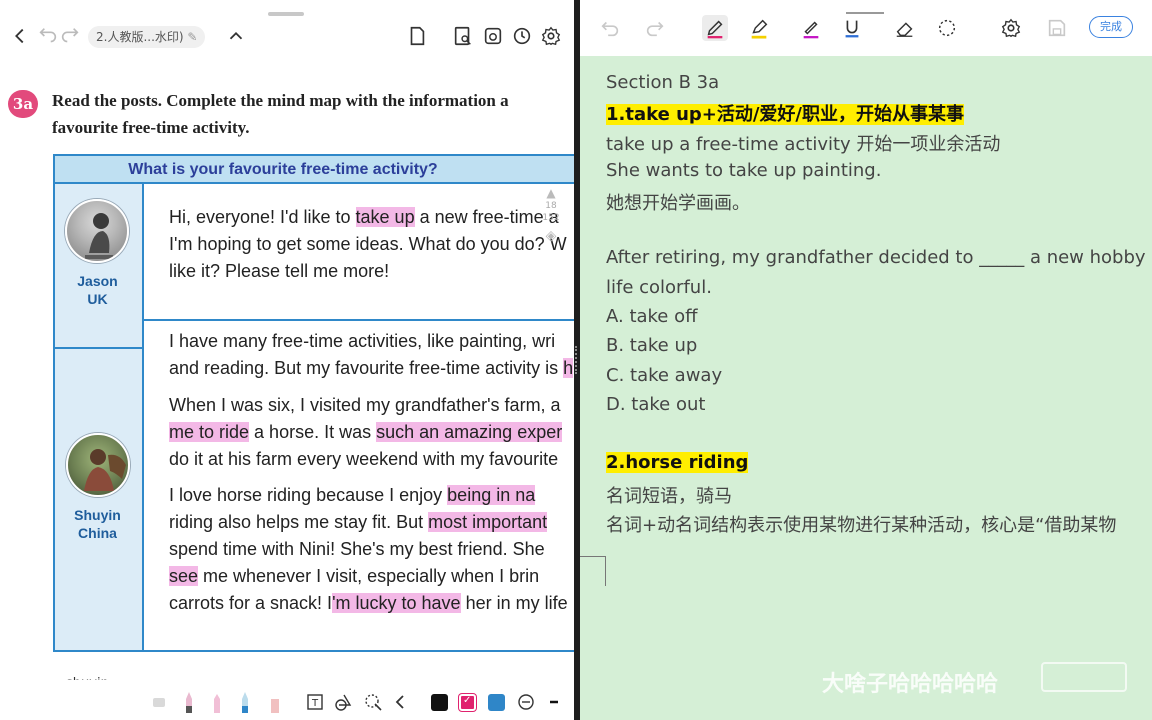  Describe the element at coordinates (1111, 27) in the screenshot. I see `done-button: 完成` at that location.